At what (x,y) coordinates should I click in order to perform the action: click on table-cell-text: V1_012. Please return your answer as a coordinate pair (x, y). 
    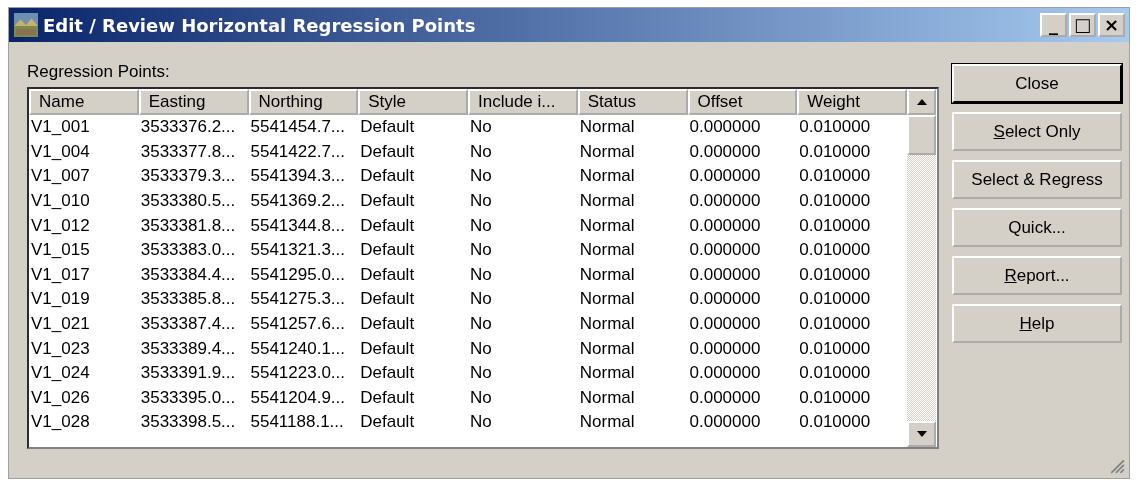
    Looking at the image, I should click on (60, 225).